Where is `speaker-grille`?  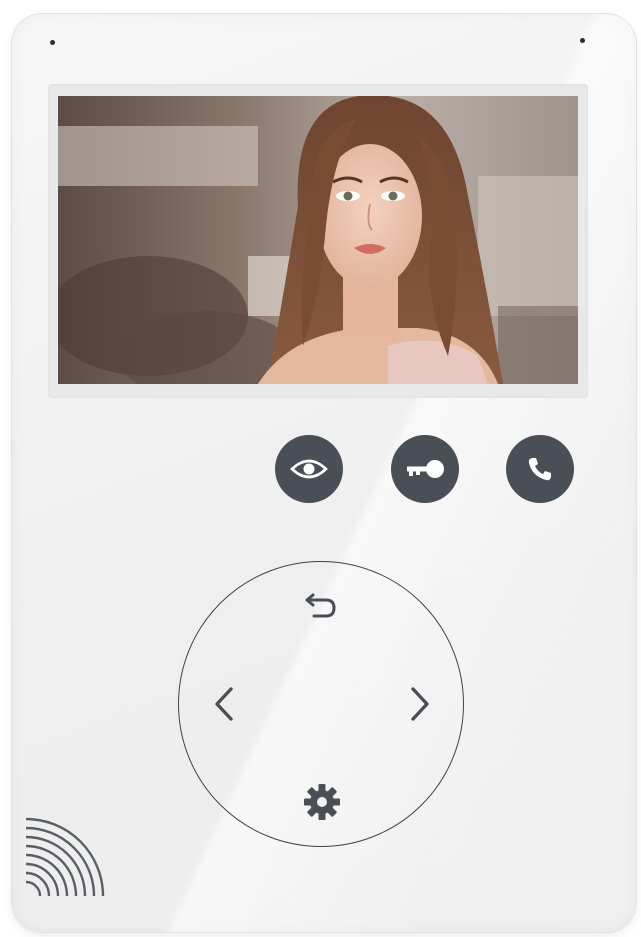
speaker-grille is located at coordinates (65, 857).